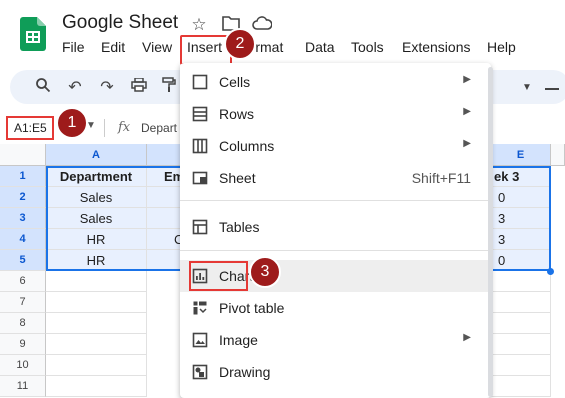  I want to click on image-icon, so click(200, 340).